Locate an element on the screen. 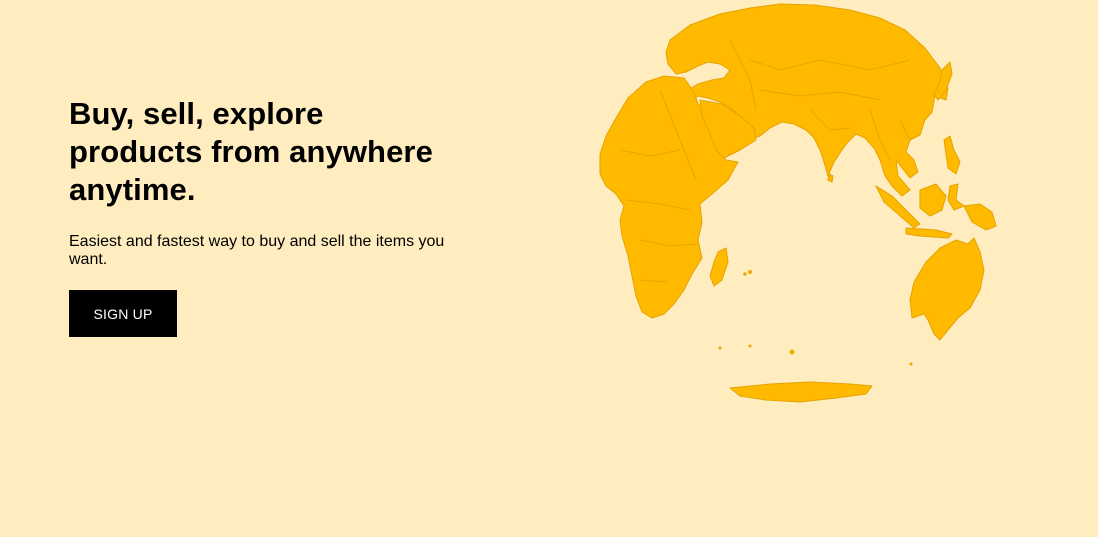 This screenshot has width=1098, height=537. small-islands is located at coordinates (815, 318).